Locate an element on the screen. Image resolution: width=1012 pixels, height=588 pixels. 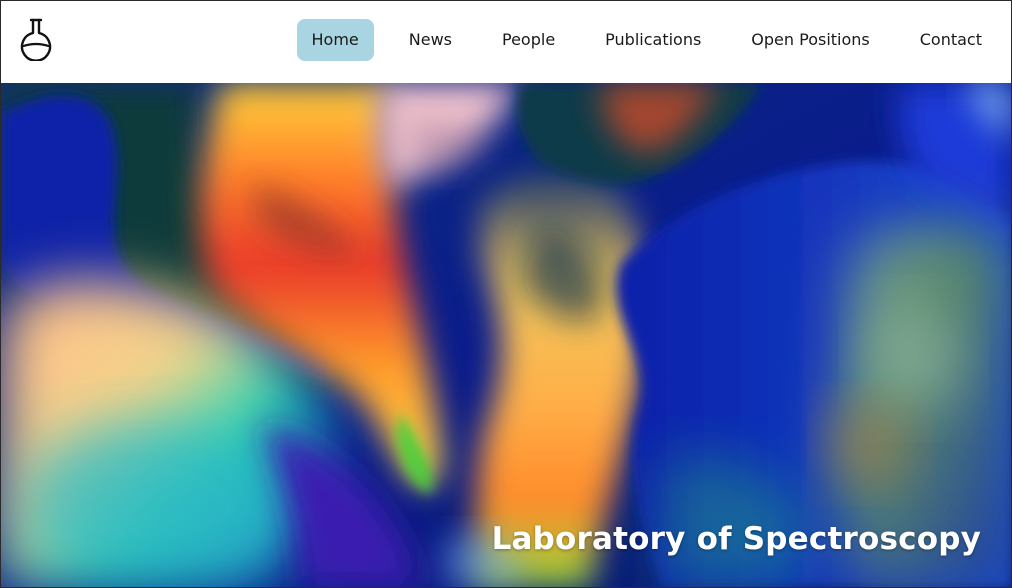
nav-open-positions: Open Positions is located at coordinates (810, 40).